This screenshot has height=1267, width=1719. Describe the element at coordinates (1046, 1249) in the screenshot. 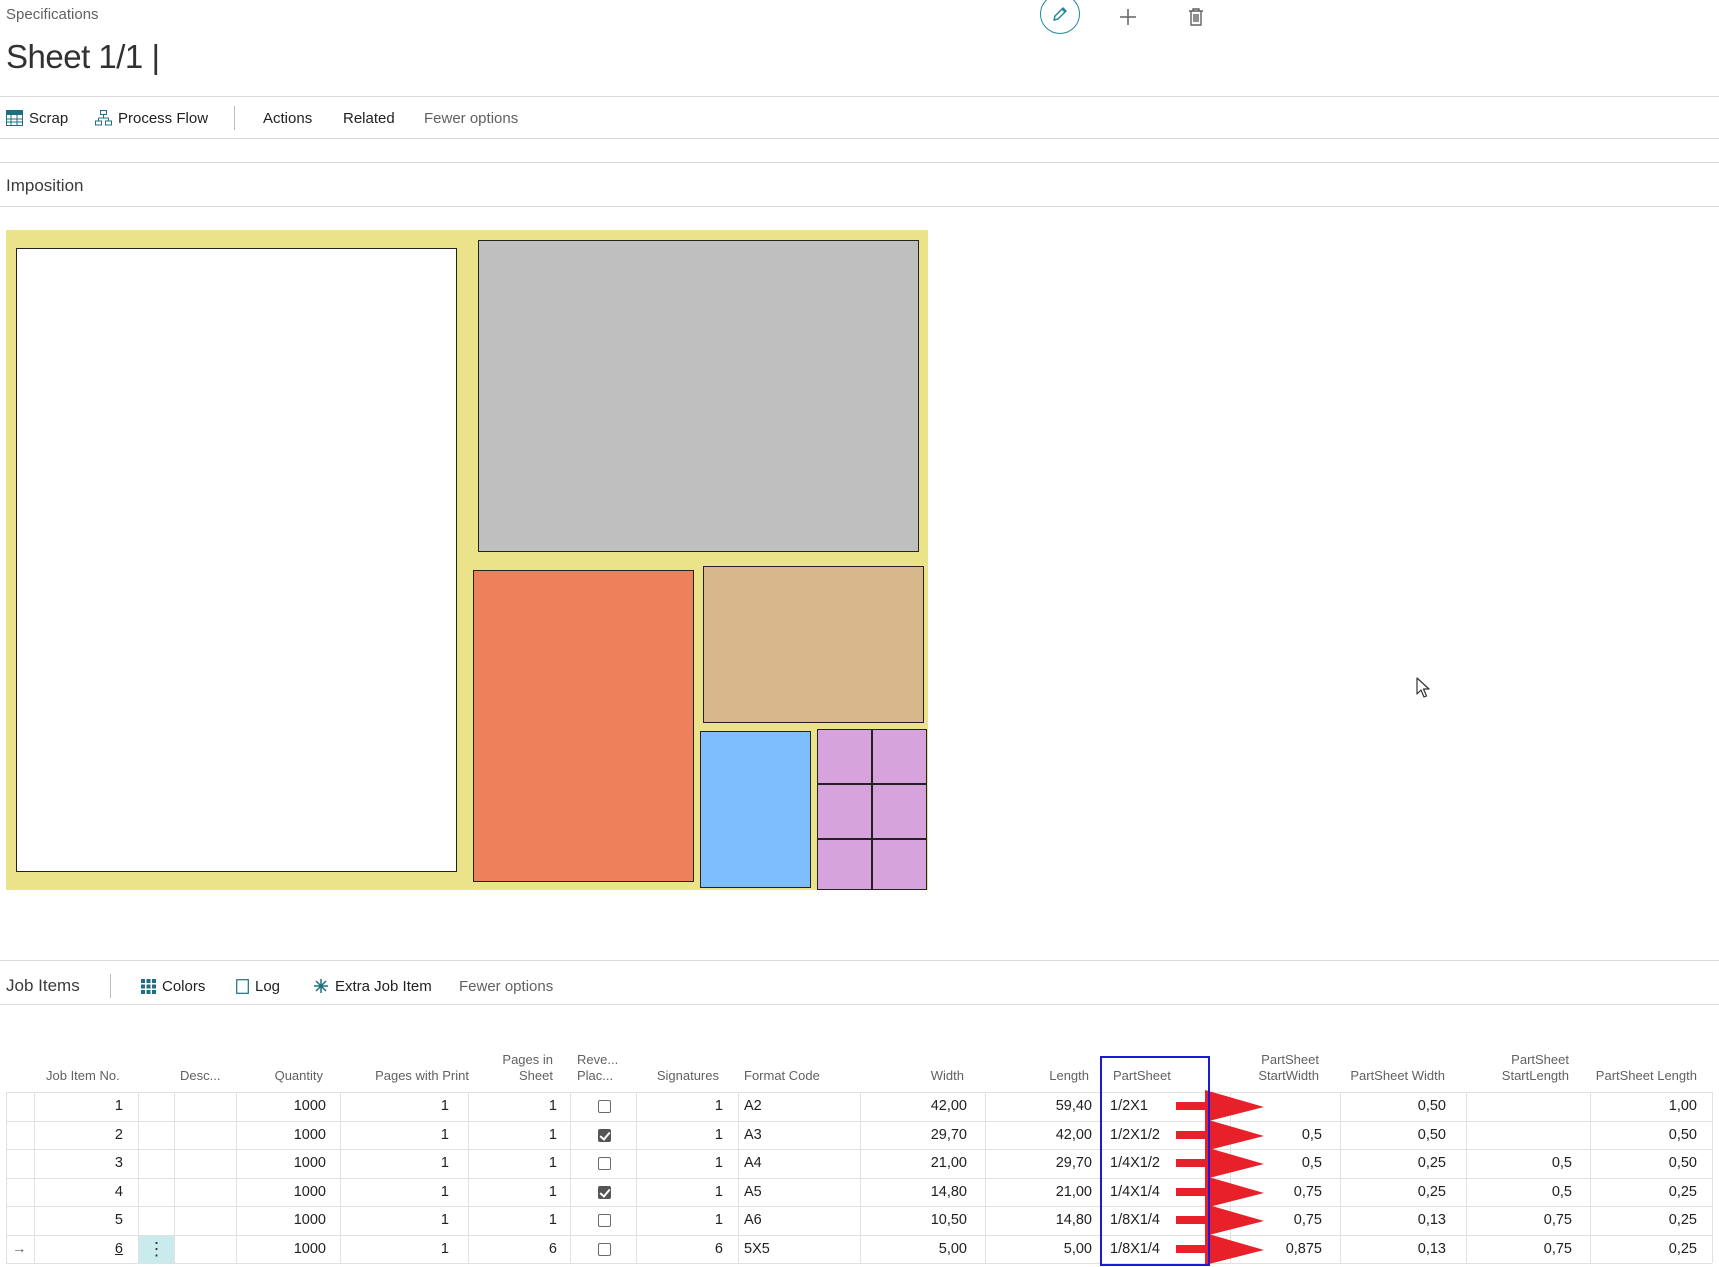

I see `length-cell: 5,00` at that location.